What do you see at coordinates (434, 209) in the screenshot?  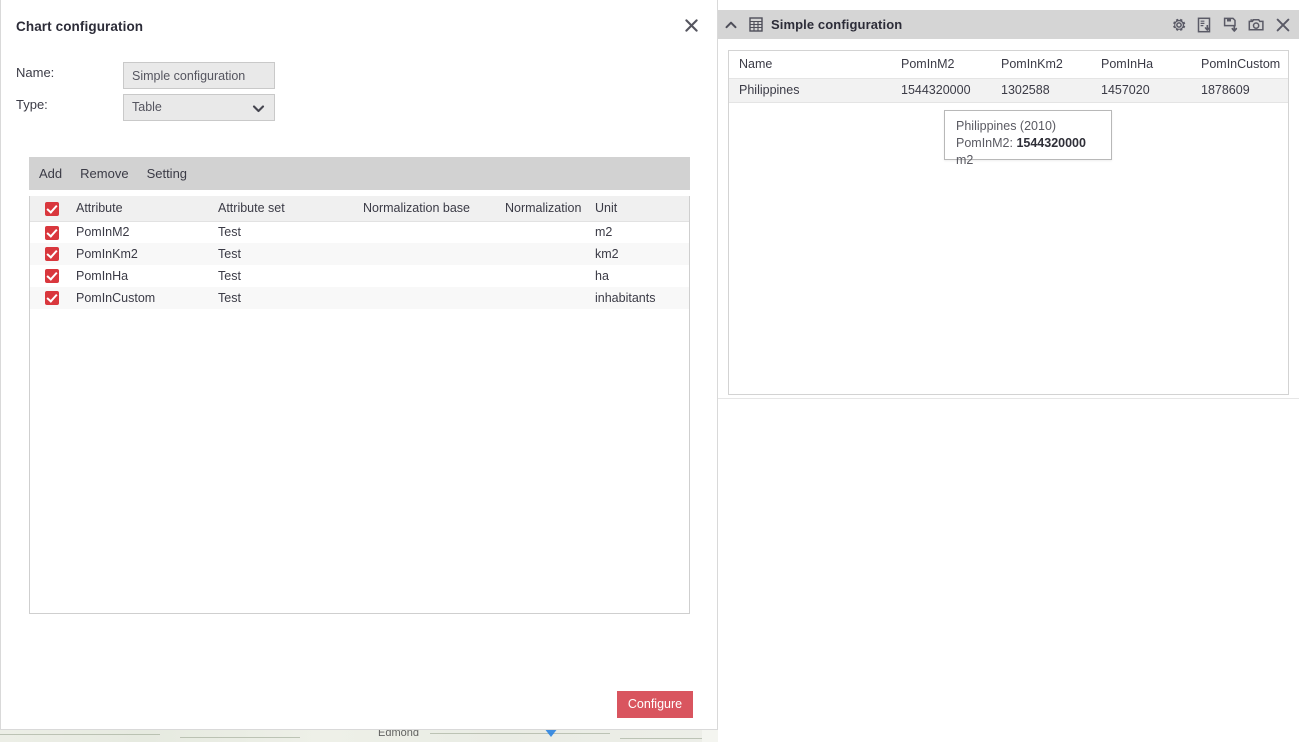 I see `column-header-normalization-base: Normalization base` at bounding box center [434, 209].